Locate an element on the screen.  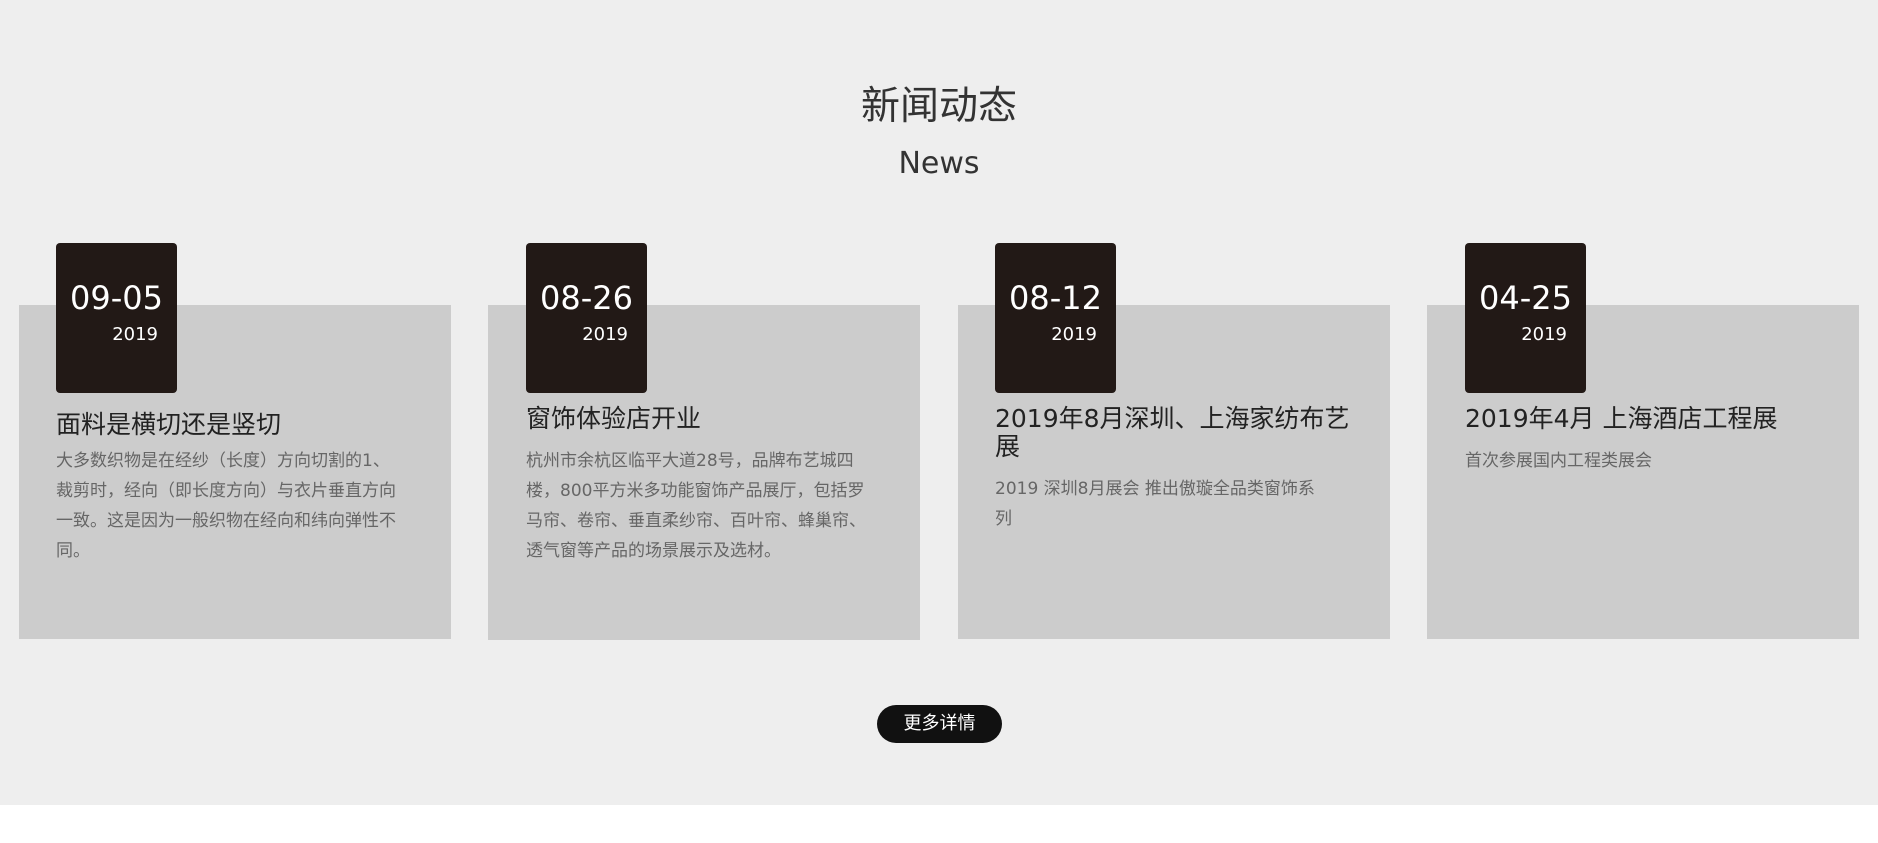
news-date: 08-26 is located at coordinates (586, 298).